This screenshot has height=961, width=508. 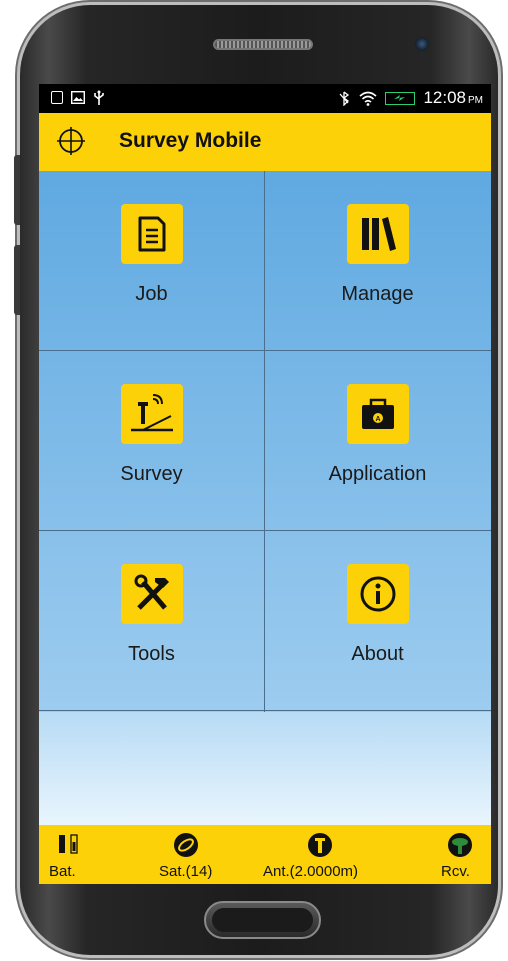 I want to click on library-books-icon, so click(x=379, y=234).